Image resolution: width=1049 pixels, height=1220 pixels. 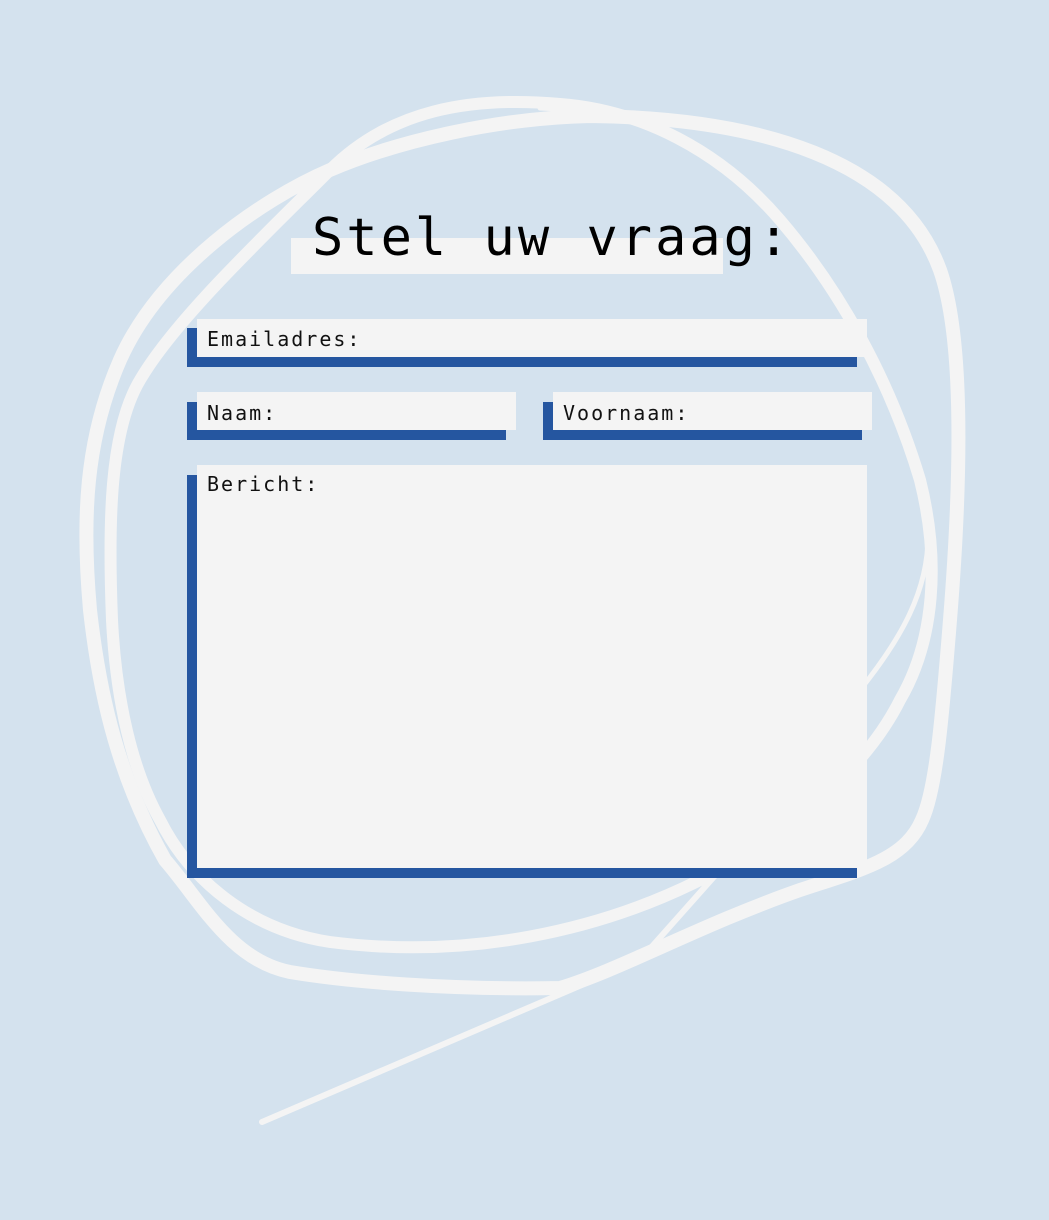 What do you see at coordinates (532, 338) in the screenshot?
I see `email-input: Emailadres:` at bounding box center [532, 338].